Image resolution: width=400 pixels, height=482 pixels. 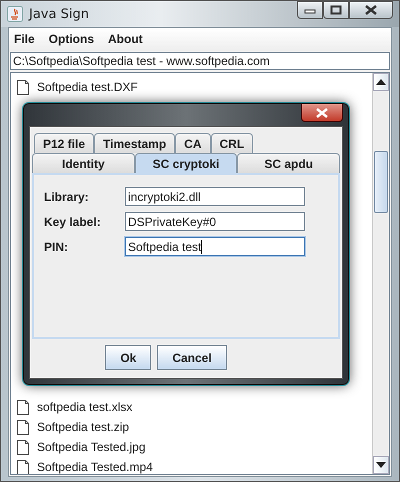 I want to click on tab: SC cryptoki, so click(x=186, y=163).